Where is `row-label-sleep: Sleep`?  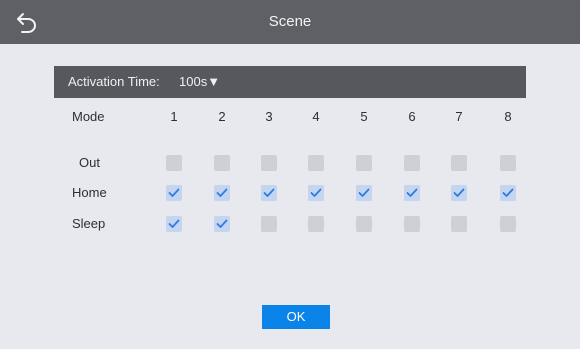 row-label-sleep: Sleep is located at coordinates (89, 223).